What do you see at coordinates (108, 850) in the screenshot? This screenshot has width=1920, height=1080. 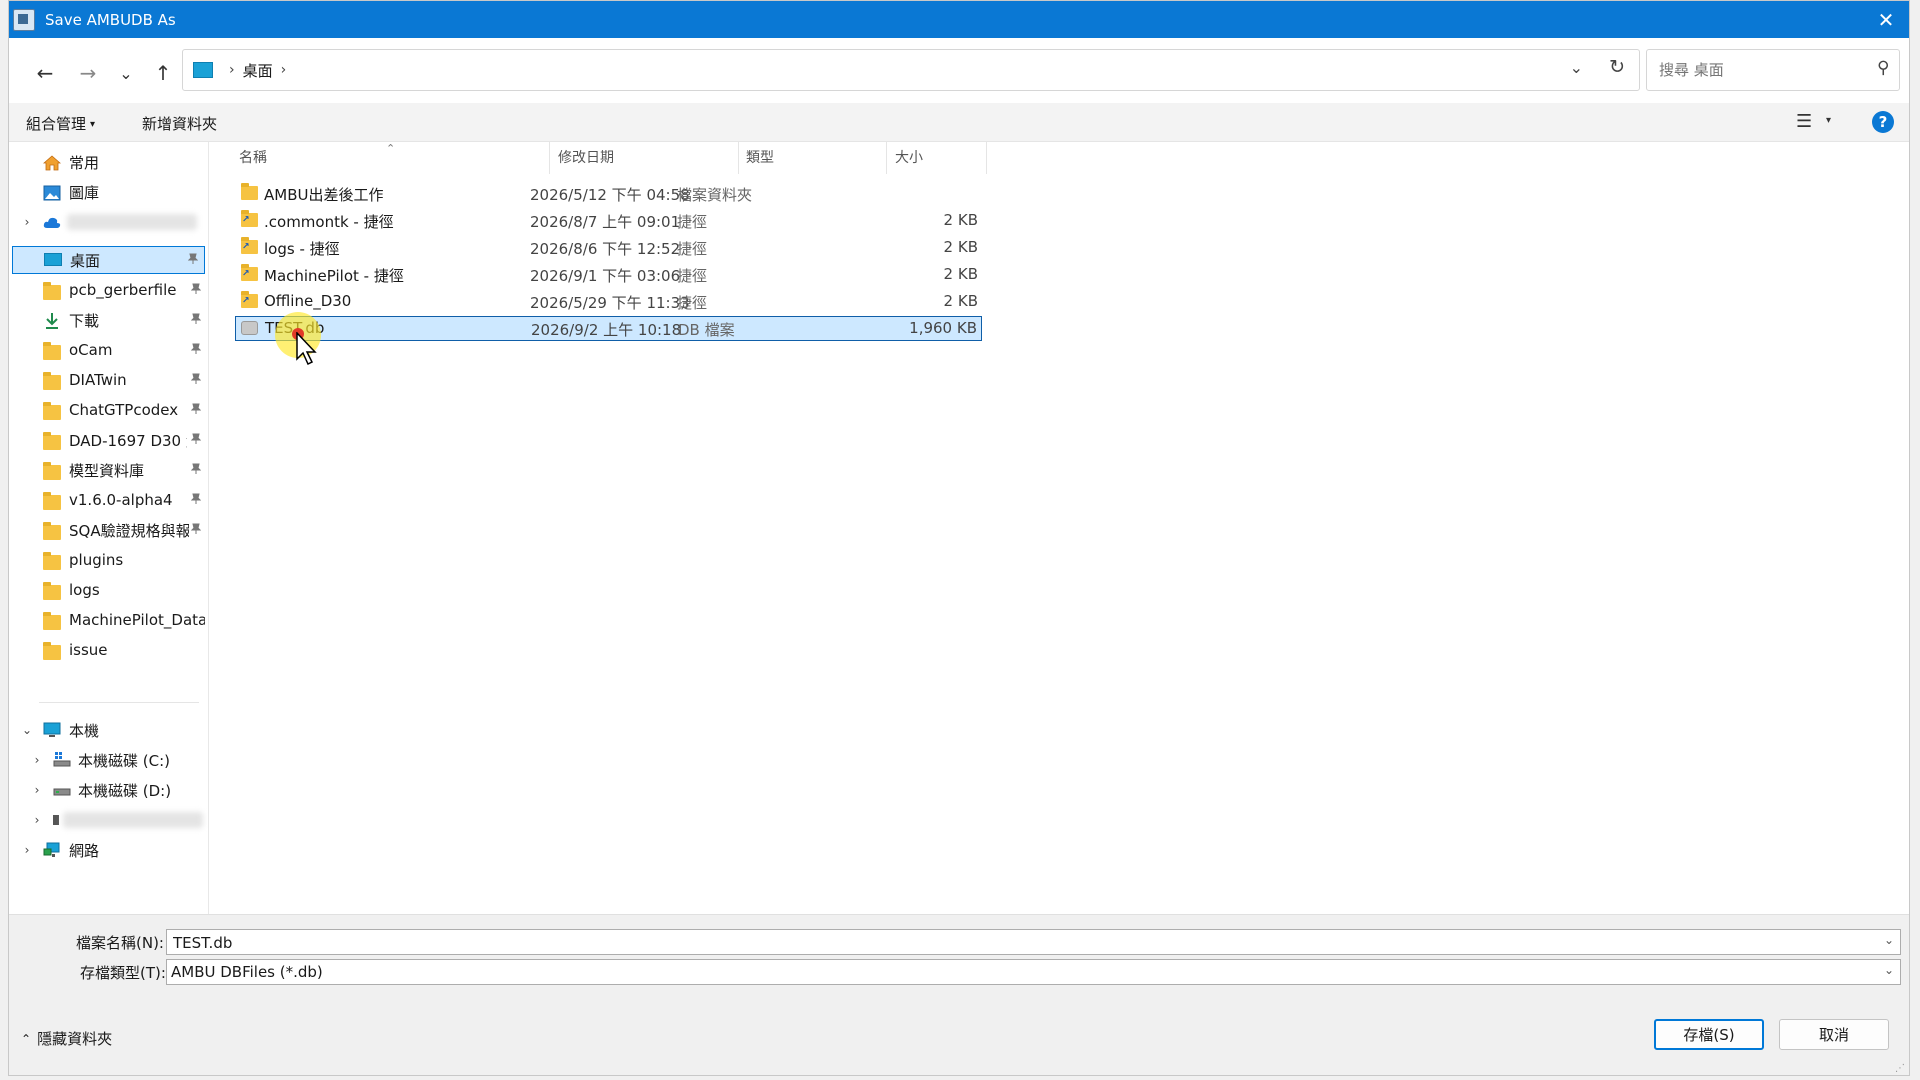 I see `sidebar-item-network: › 網路` at bounding box center [108, 850].